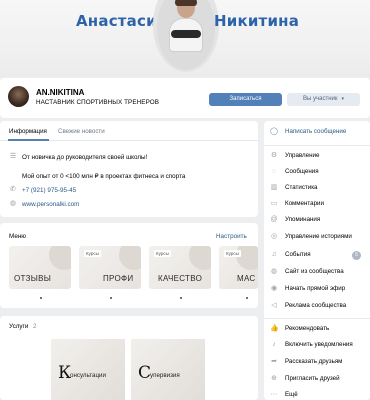  I want to click on menu-tile-label: МАС, so click(246, 278).